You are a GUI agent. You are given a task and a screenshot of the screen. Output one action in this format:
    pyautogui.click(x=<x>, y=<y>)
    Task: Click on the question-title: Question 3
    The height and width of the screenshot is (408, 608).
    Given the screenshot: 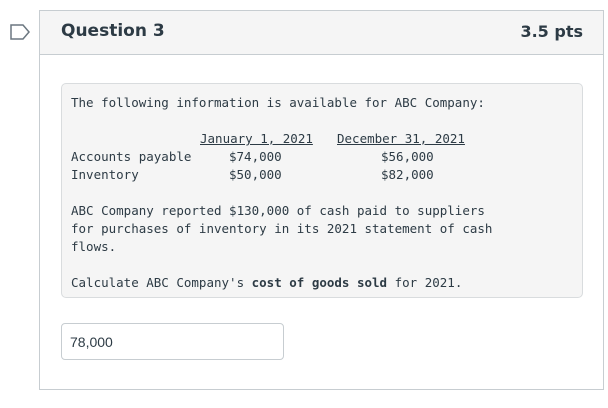 What is the action you would take?
    pyautogui.click(x=113, y=31)
    